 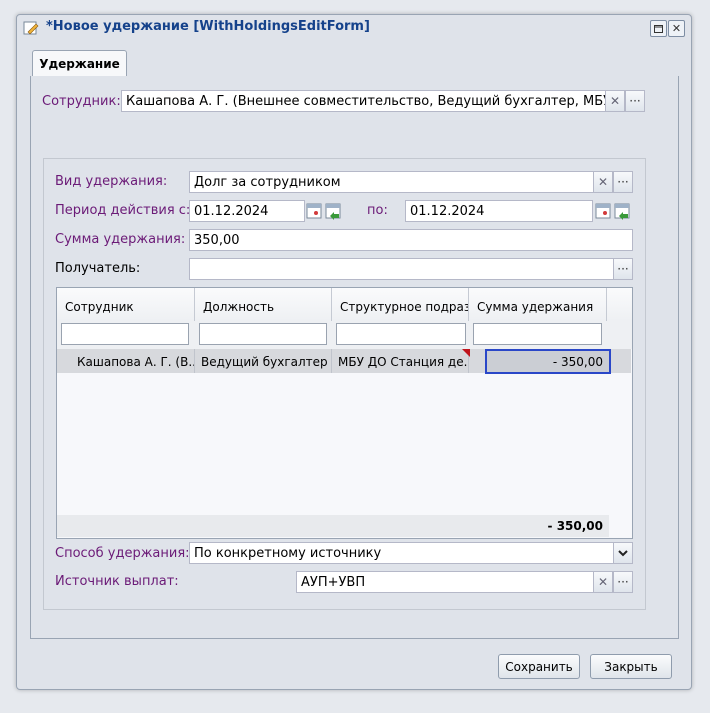 What do you see at coordinates (122, 553) in the screenshot?
I see `method-label: Способ удержания:` at bounding box center [122, 553].